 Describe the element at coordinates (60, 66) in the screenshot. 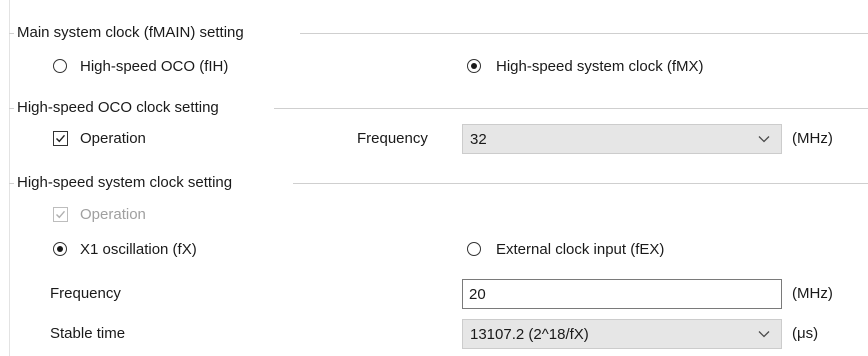

I see `radio-high-speed-oco` at that location.